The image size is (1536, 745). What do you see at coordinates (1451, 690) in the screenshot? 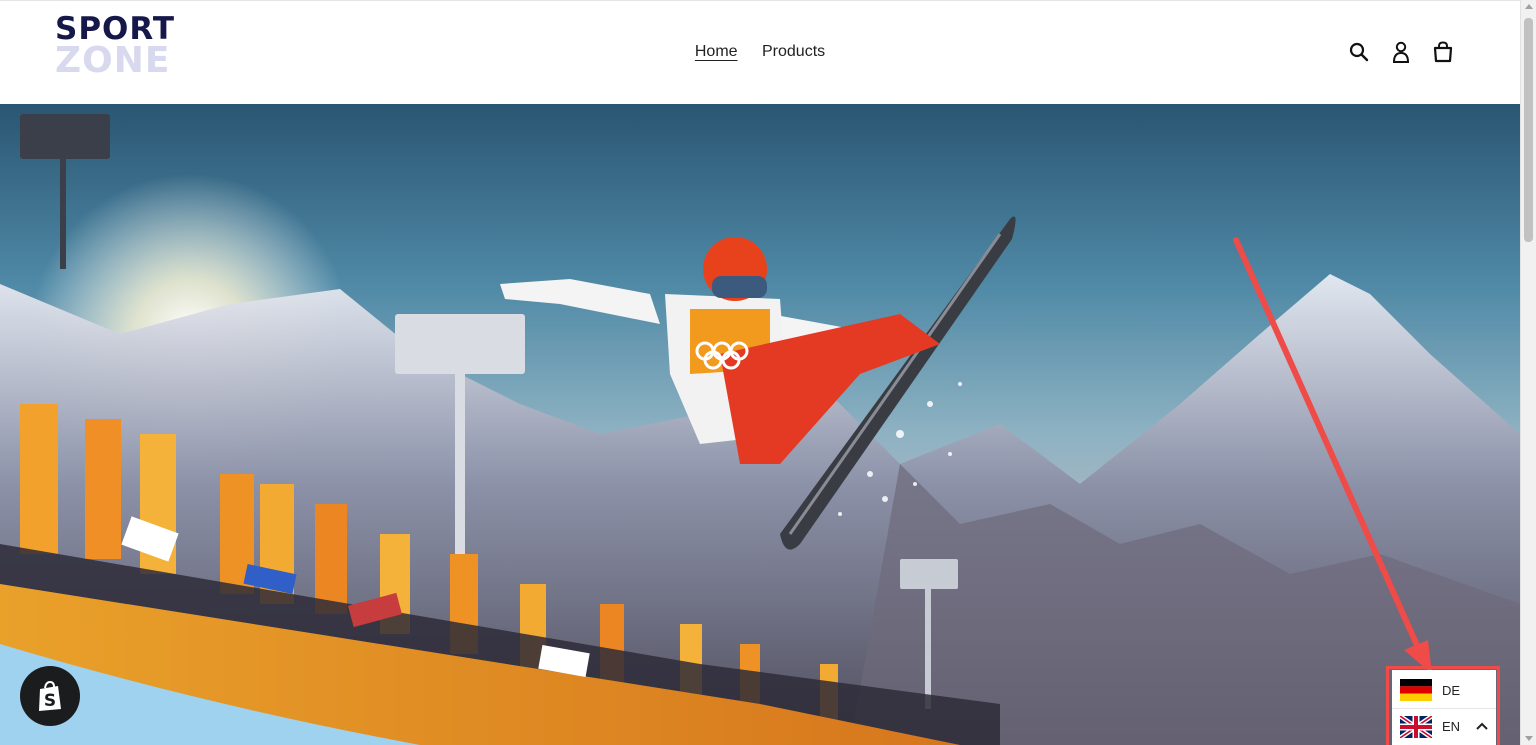
I see `language-label-de: DE` at bounding box center [1451, 690].